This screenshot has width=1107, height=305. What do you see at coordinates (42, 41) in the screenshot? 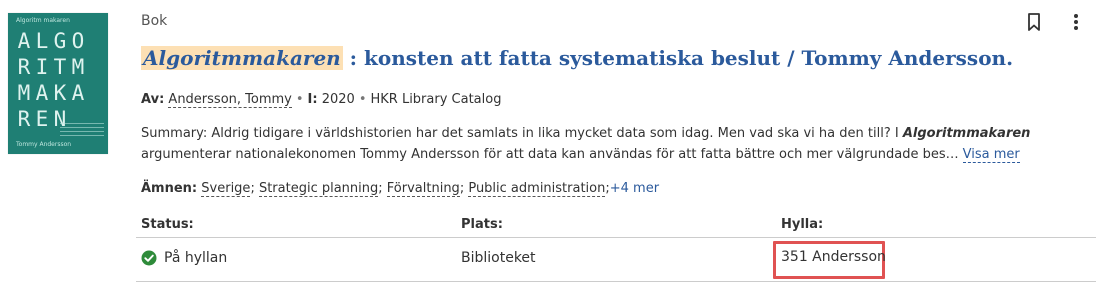
I see `cover-letter: L` at bounding box center [42, 41].